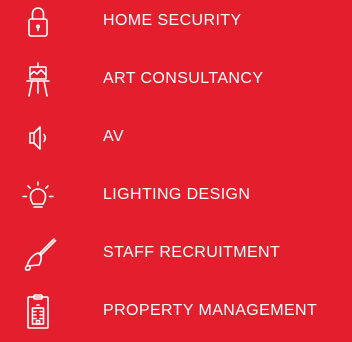 The image size is (352, 342). I want to click on service-item-staff-recruitment: STAFF RECRUITMENT, so click(176, 252).